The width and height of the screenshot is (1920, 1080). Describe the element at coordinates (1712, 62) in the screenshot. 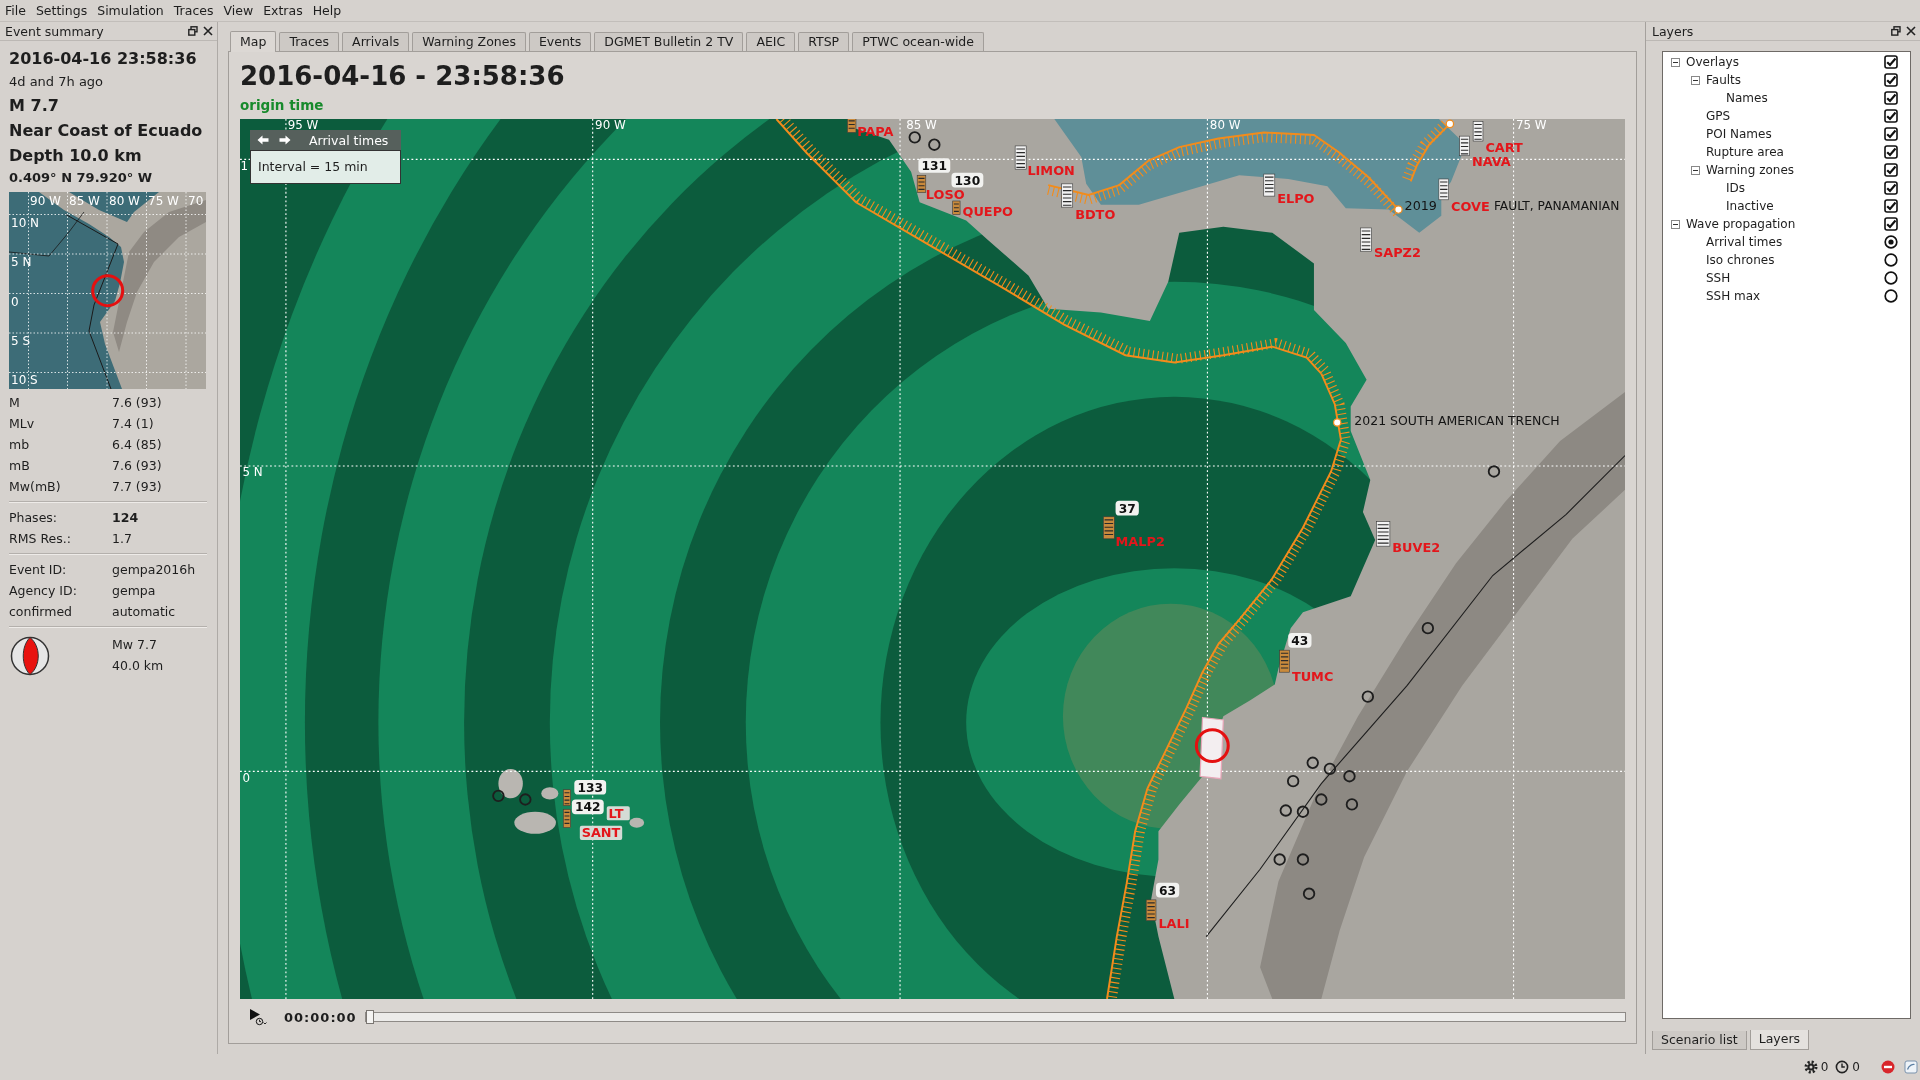

I see `layer-item: Overlays` at that location.